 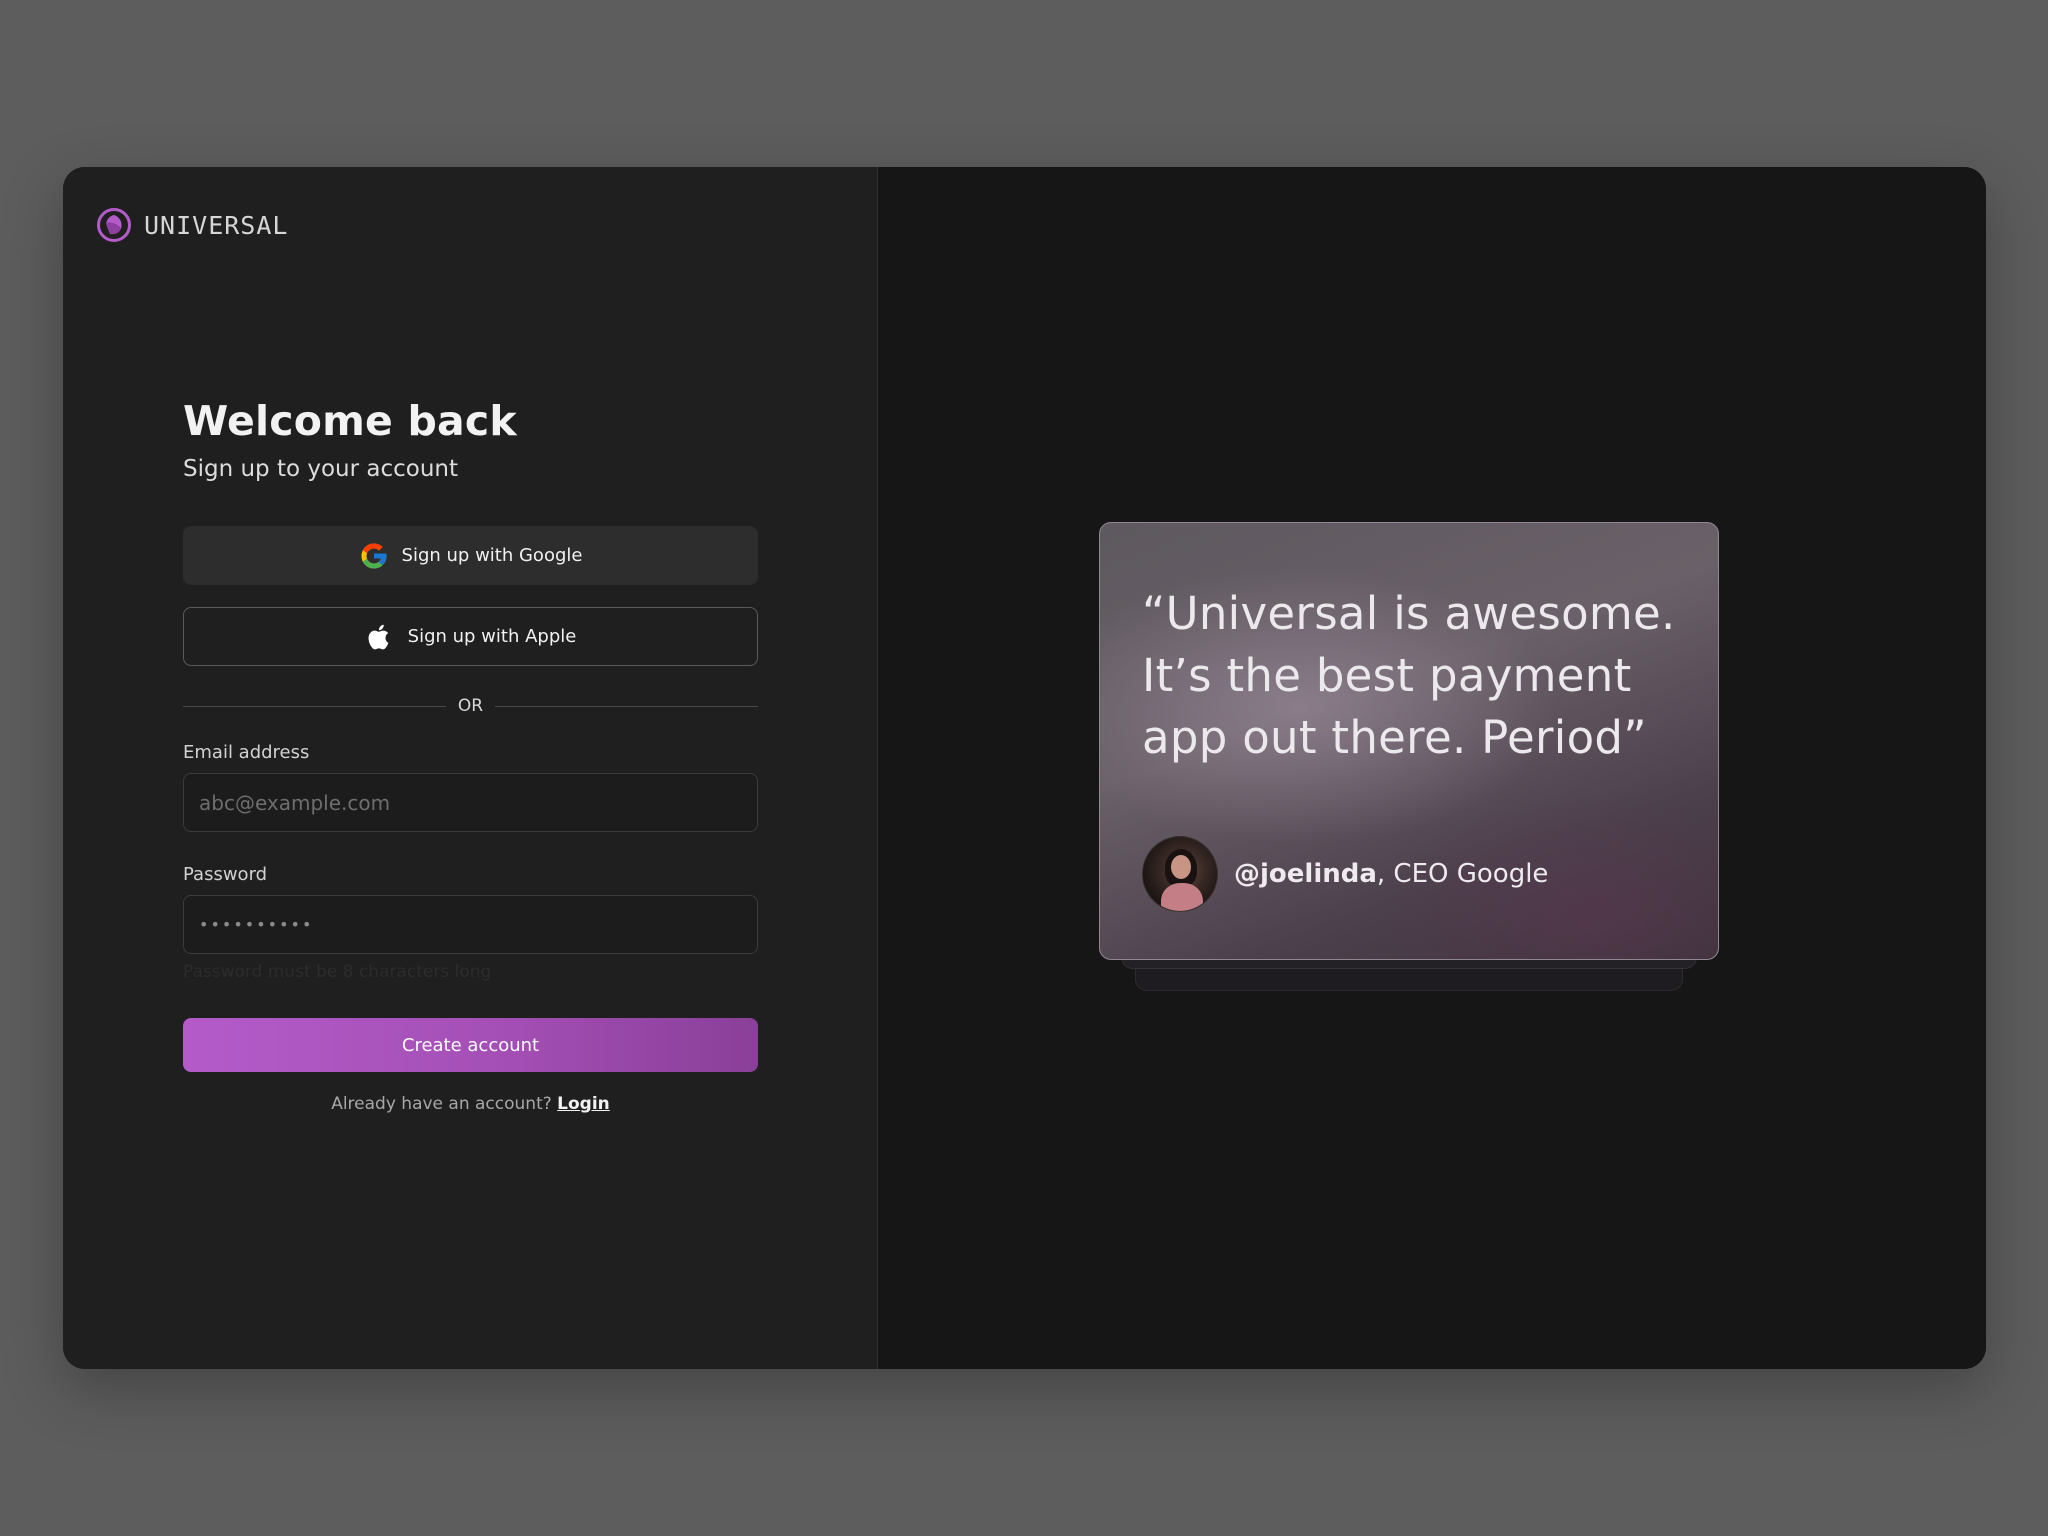 I want to click on password-hint: Password must be 8 characters long, so click(x=337, y=972).